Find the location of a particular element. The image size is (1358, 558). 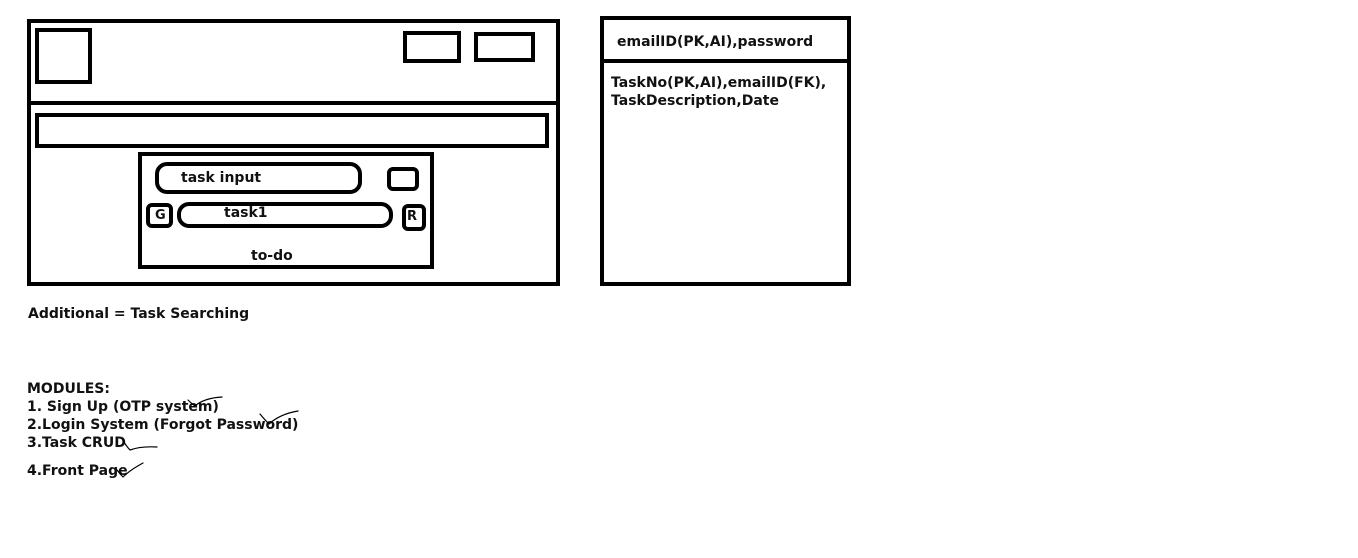

r-button-label: R is located at coordinates (412, 216).